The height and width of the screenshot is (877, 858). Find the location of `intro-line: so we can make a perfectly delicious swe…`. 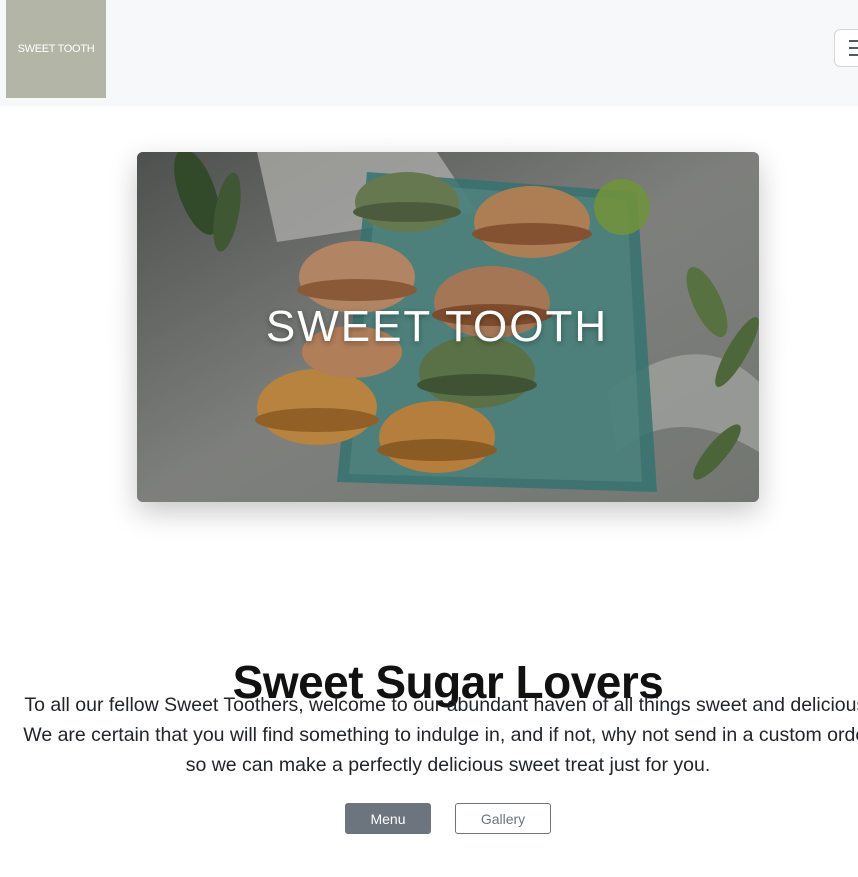

intro-line: so we can make a perfectly delicious swe… is located at coordinates (448, 765).